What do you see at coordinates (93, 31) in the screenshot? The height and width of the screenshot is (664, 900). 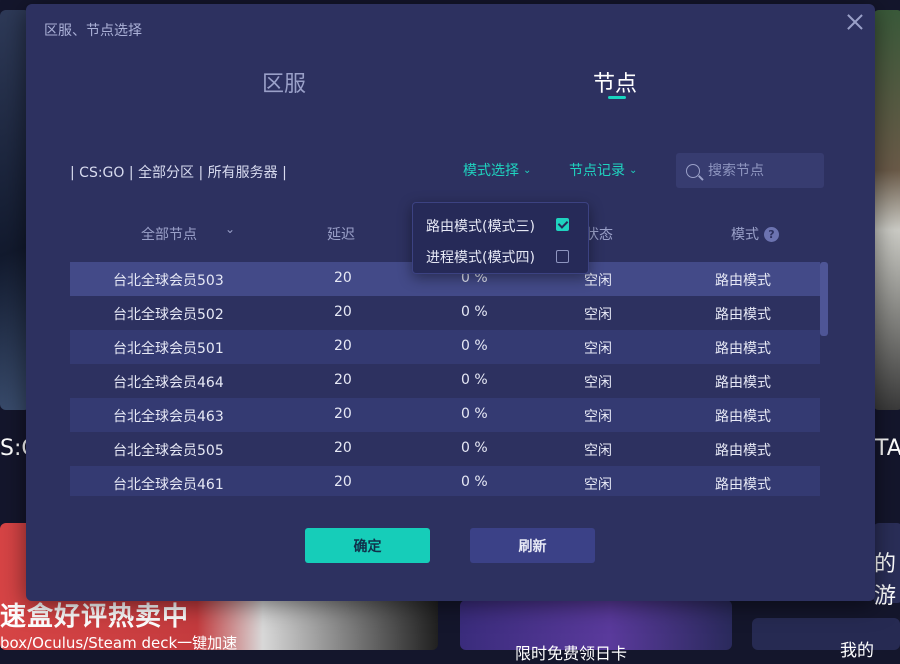 I see `dialog-title: 区服、节点选择` at bounding box center [93, 31].